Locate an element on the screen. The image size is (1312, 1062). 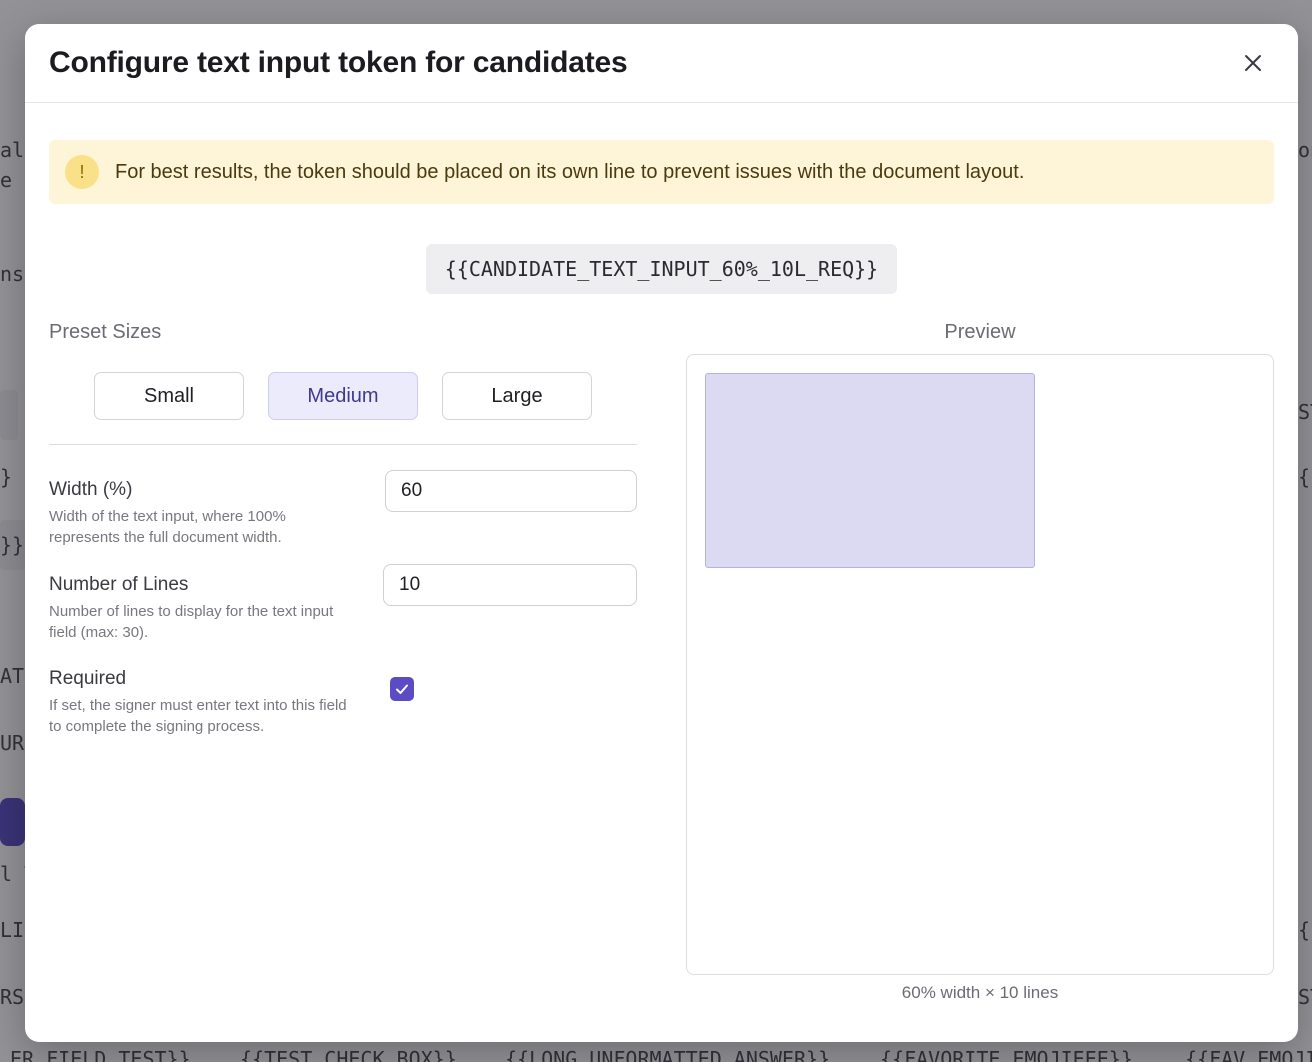
required-checkbox is located at coordinates (402, 689).